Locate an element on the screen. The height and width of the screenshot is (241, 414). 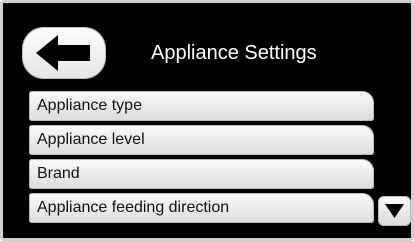
scroll-down-button is located at coordinates (394, 211).